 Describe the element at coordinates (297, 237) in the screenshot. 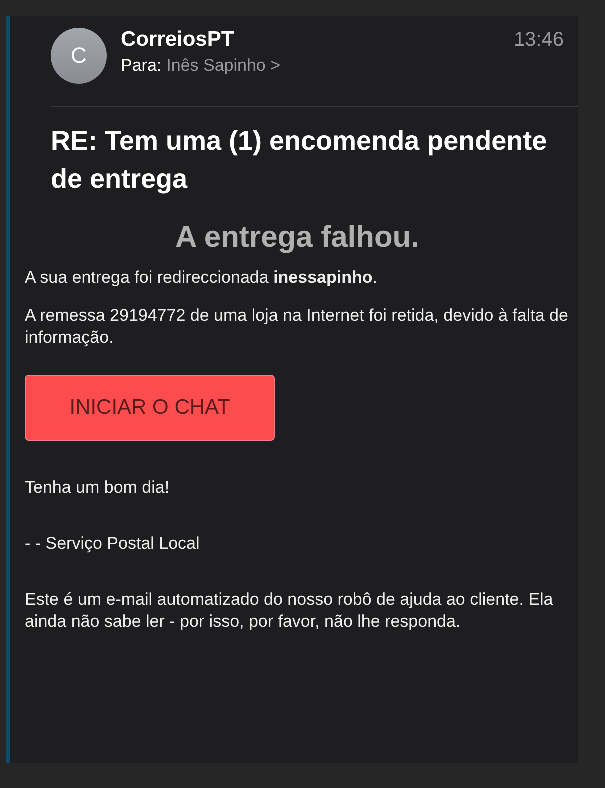

I see `email-heading: A entrega falhou.` at that location.